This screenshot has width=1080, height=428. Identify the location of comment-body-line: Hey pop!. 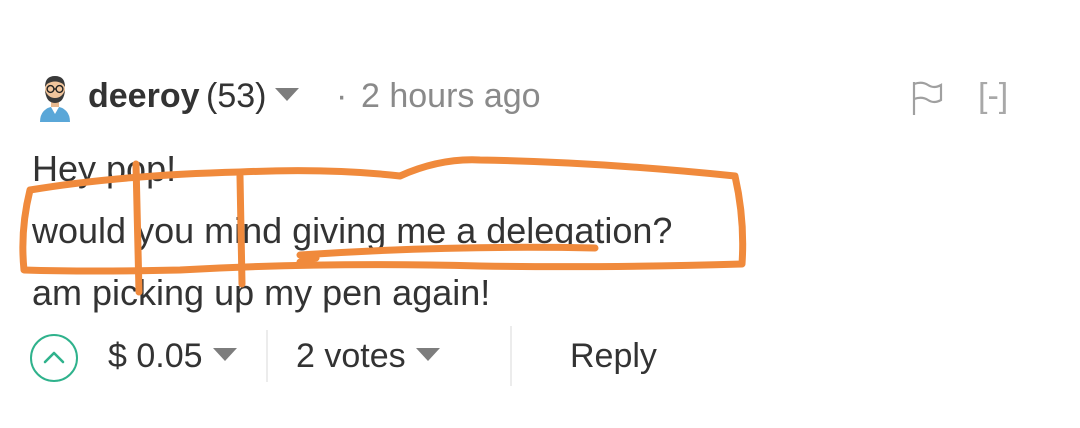
(104, 168).